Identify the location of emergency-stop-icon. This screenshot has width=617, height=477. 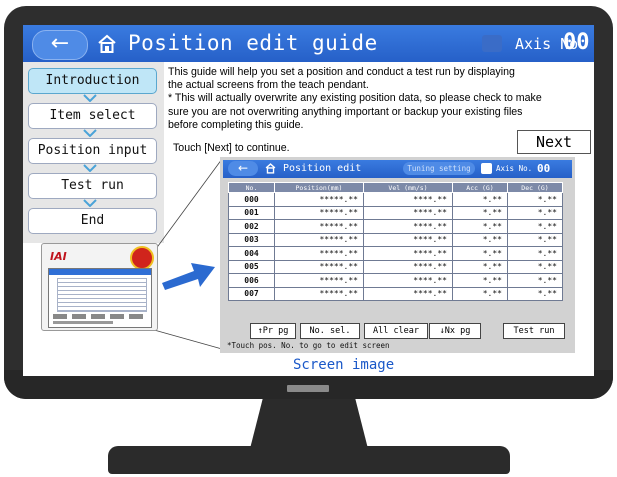
(142, 258).